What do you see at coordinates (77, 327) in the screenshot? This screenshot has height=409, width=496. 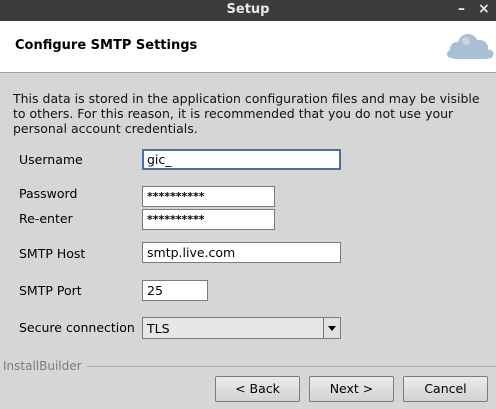 I see `secure-connection-label: Secure connection` at bounding box center [77, 327].